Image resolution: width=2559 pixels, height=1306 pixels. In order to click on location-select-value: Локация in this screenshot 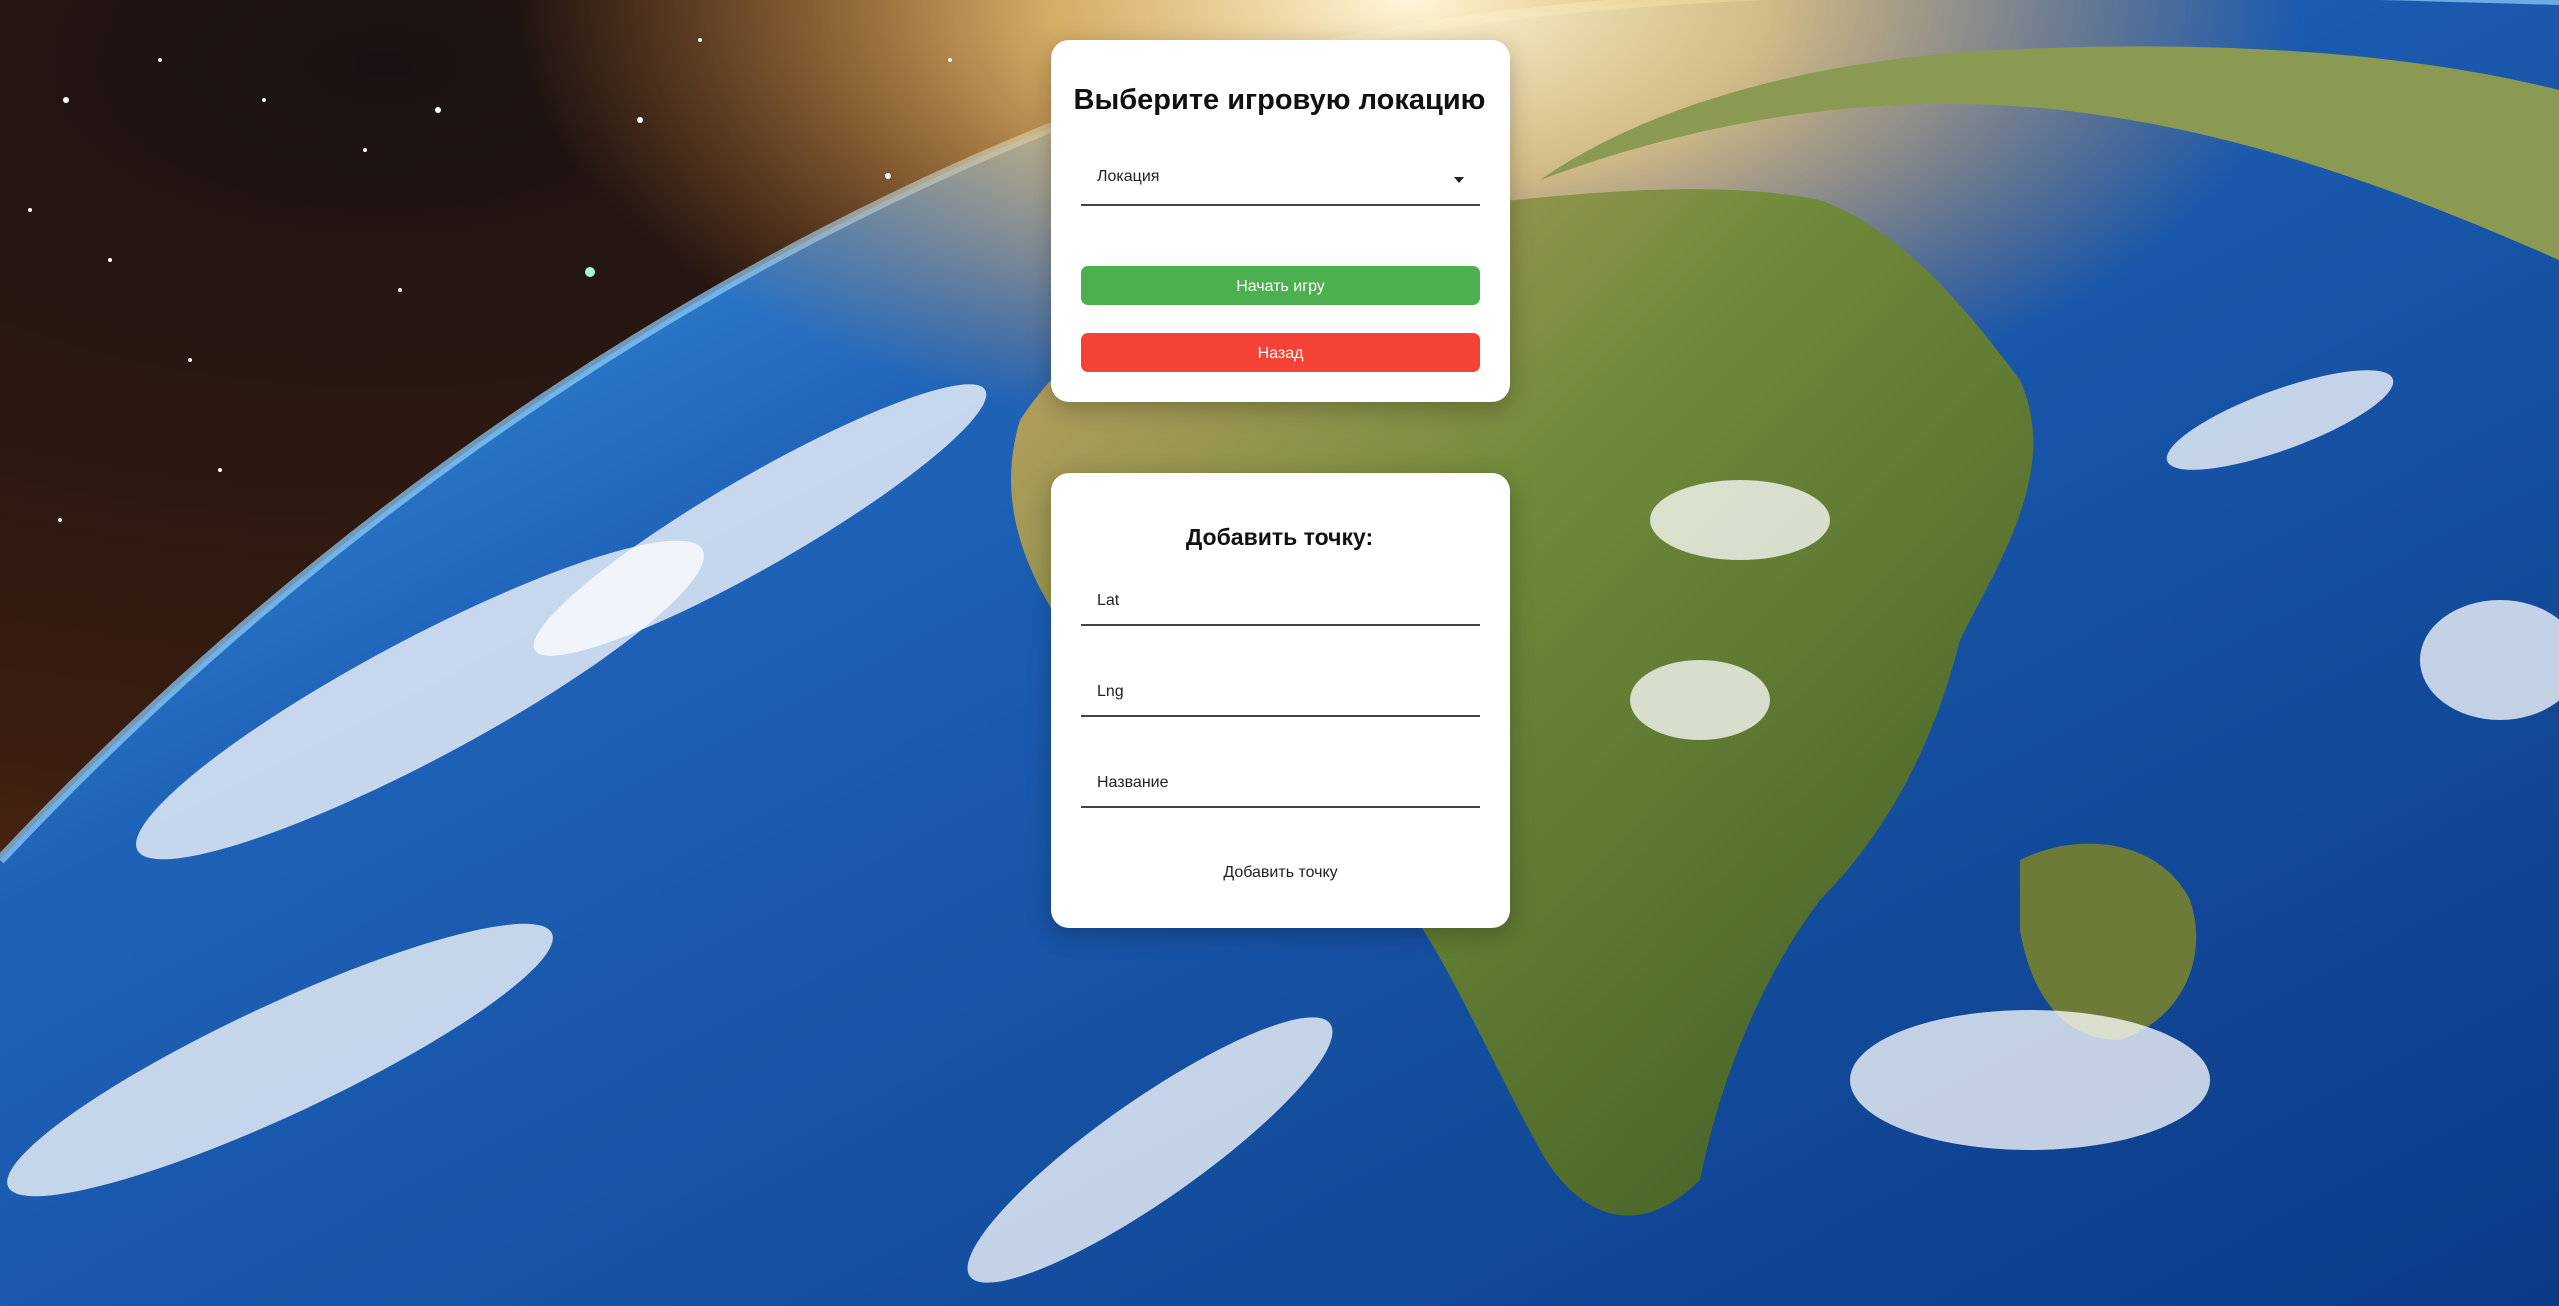, I will do `click(1128, 176)`.